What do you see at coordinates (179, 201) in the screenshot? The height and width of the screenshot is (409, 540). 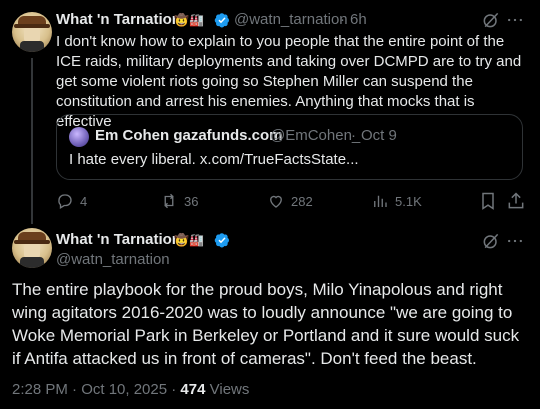 I see `repost-button: 36` at bounding box center [179, 201].